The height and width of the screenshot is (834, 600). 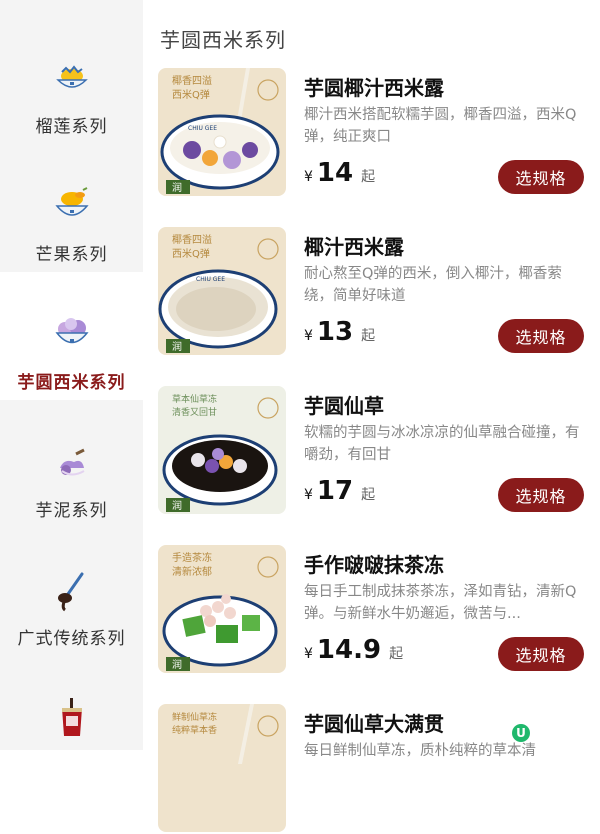 I want to click on price-value: 14.9, so click(x=349, y=650).